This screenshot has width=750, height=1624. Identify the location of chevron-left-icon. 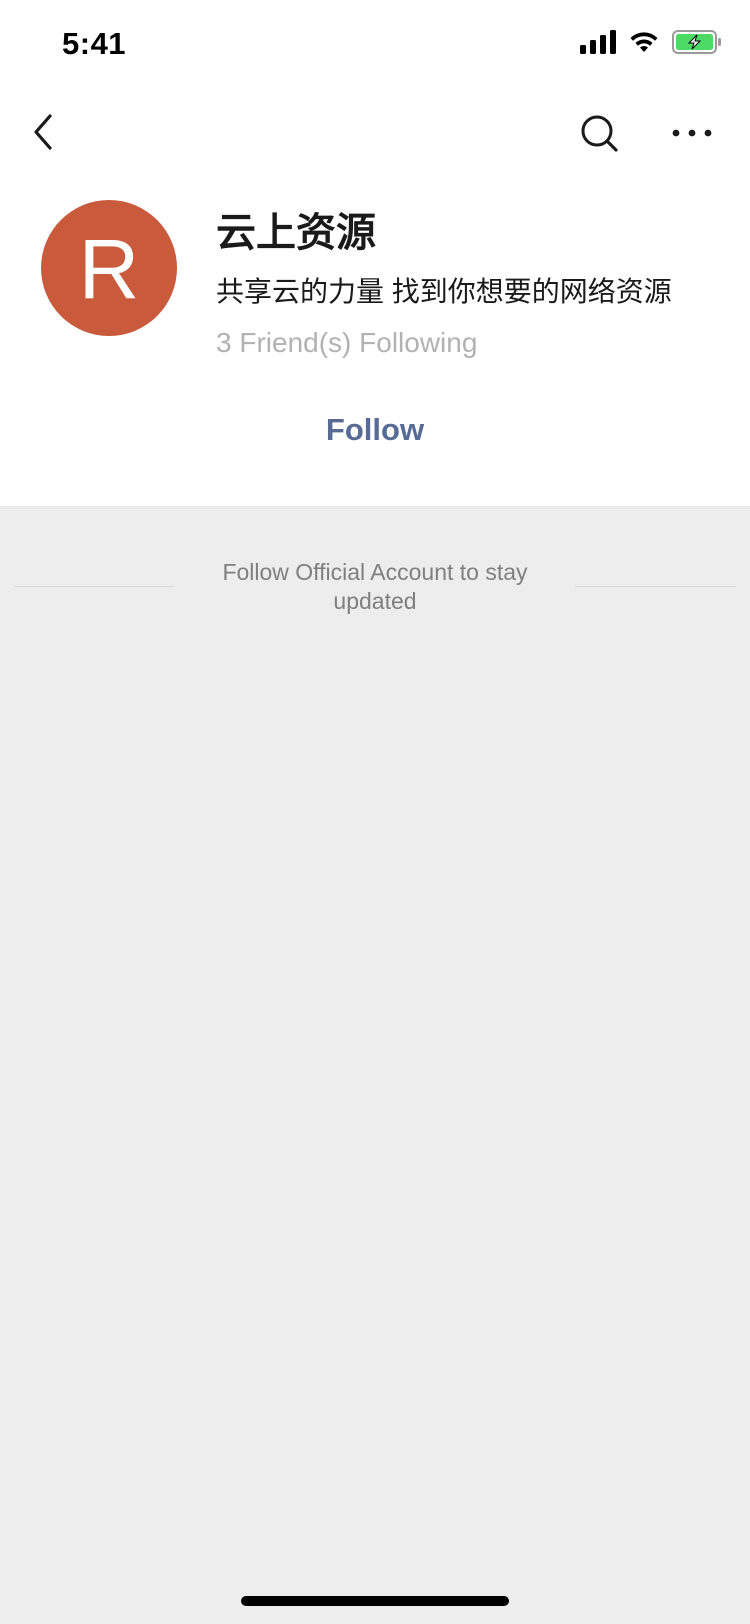
(43, 132).